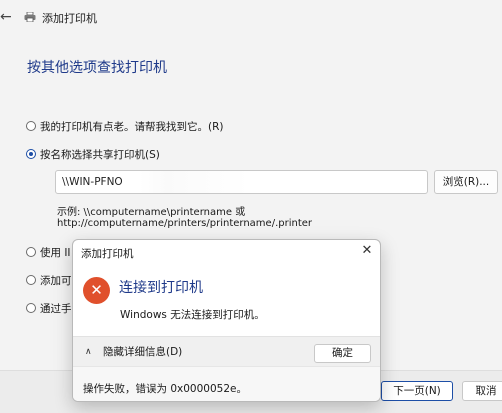 This screenshot has height=413, width=502. What do you see at coordinates (56, 308) in the screenshot?
I see `option-label: 通过手` at bounding box center [56, 308].